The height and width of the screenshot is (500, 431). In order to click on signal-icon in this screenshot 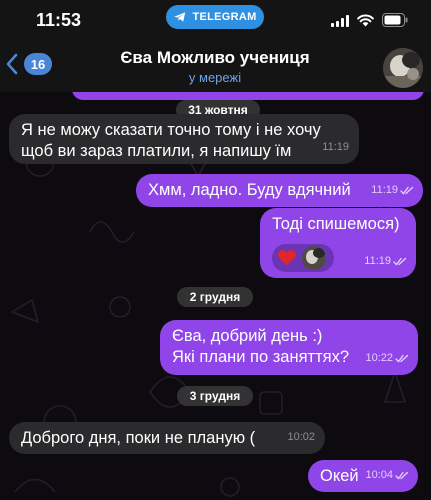, I will do `click(340, 21)`.